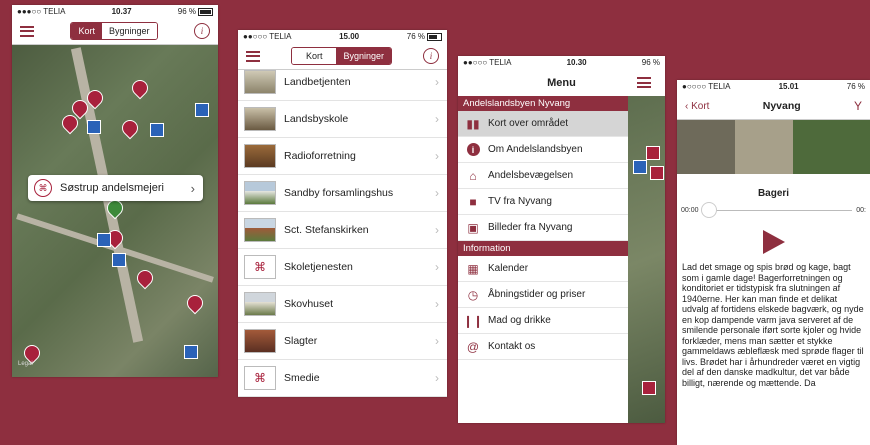 The image size is (870, 445). I want to click on cutlery-icon: ❙❙, so click(473, 320).